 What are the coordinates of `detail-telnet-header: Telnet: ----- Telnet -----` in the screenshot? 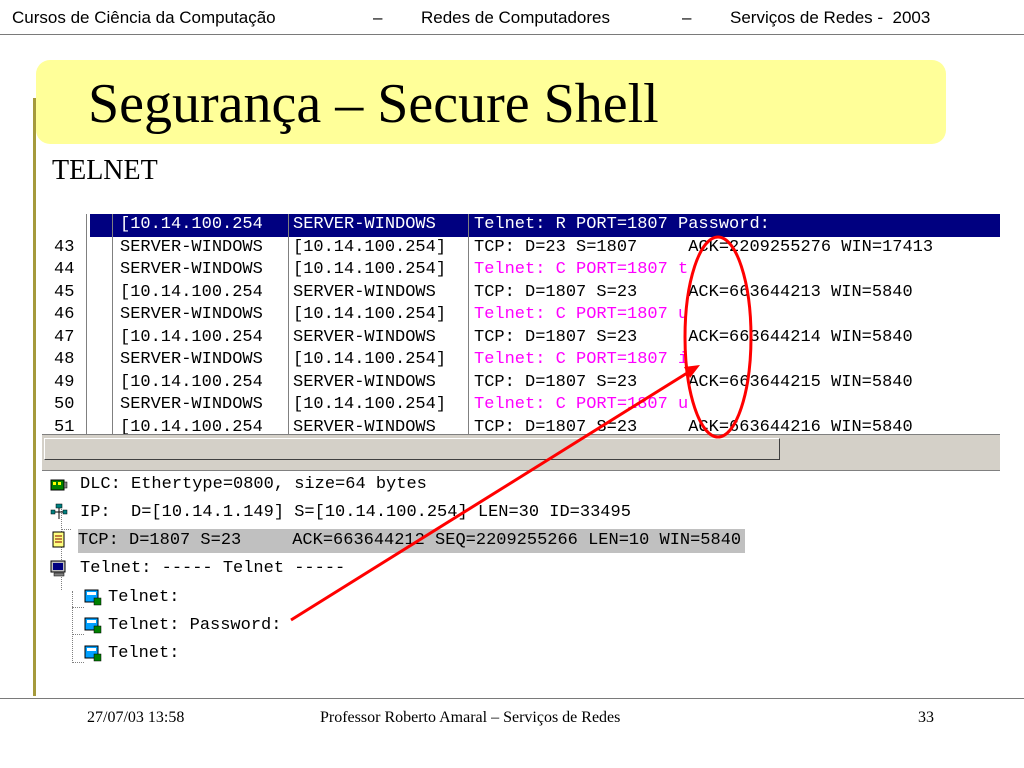 It's located at (212, 569).